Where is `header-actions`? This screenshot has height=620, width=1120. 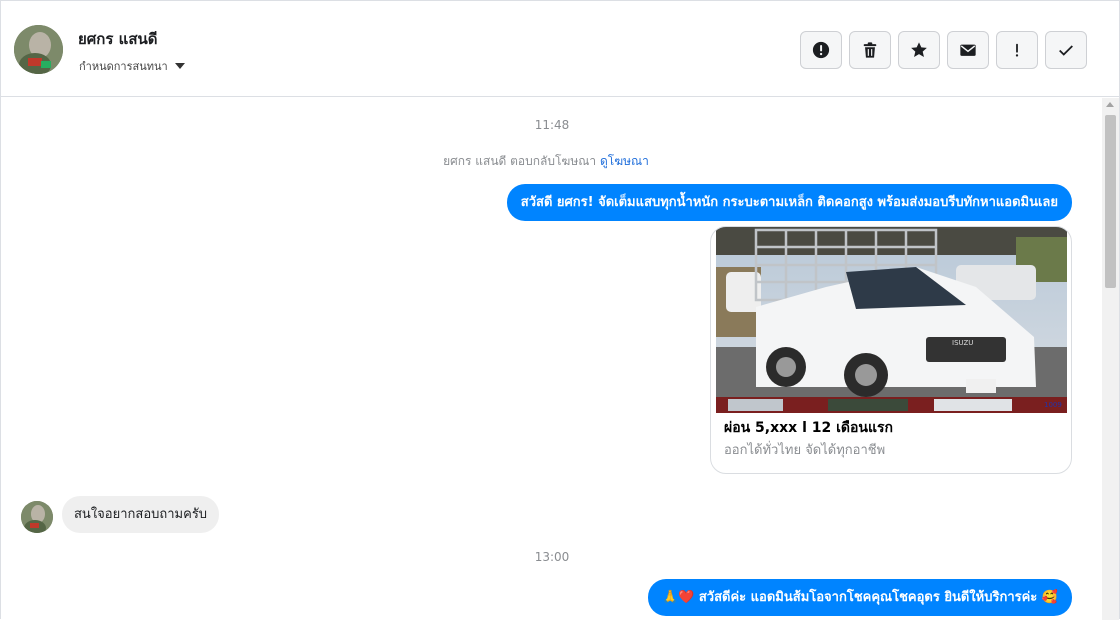
header-actions is located at coordinates (943, 50).